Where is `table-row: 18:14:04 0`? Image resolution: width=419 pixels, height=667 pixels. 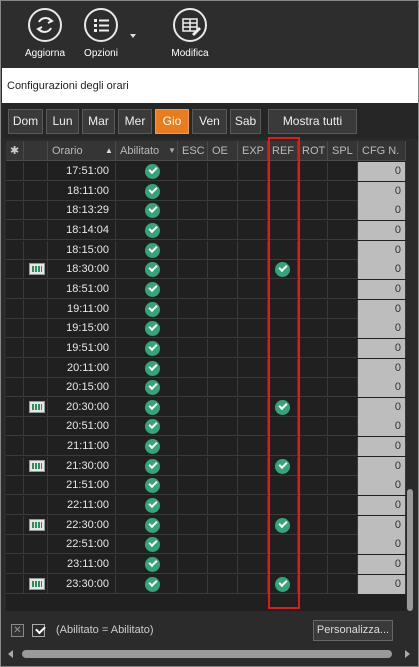 table-row: 18:14:04 0 is located at coordinates (206, 230).